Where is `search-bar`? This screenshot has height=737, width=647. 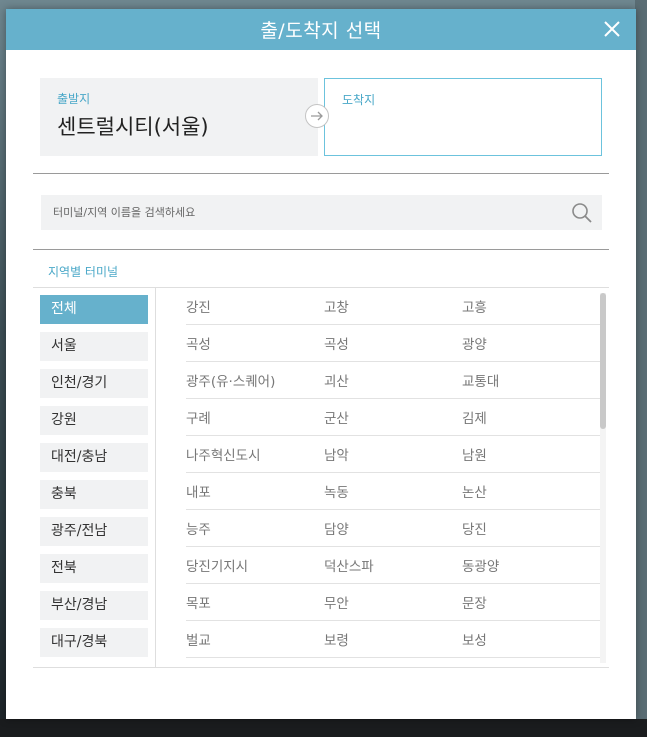
search-bar is located at coordinates (321, 212).